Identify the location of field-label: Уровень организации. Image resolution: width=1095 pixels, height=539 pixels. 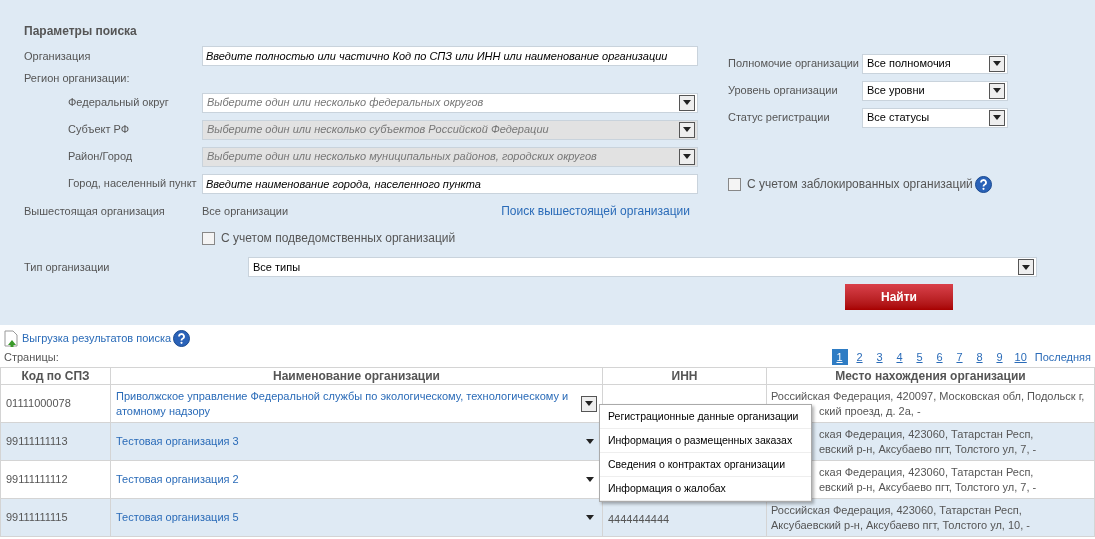
(783, 91).